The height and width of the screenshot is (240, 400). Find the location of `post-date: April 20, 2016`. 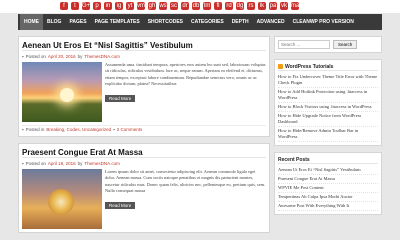

post-date: April 20, 2016 is located at coordinates (62, 56).